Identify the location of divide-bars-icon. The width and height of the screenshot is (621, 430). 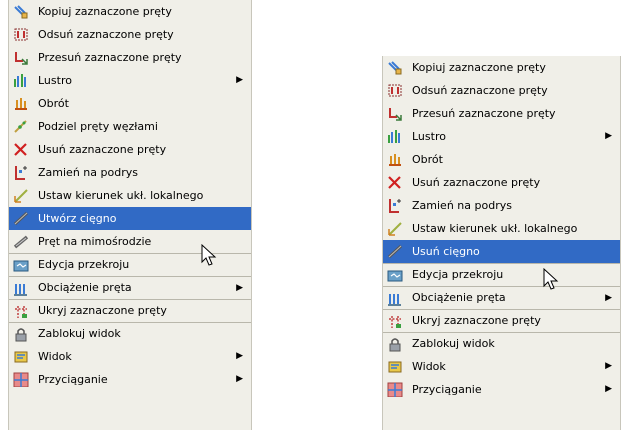
(21, 126).